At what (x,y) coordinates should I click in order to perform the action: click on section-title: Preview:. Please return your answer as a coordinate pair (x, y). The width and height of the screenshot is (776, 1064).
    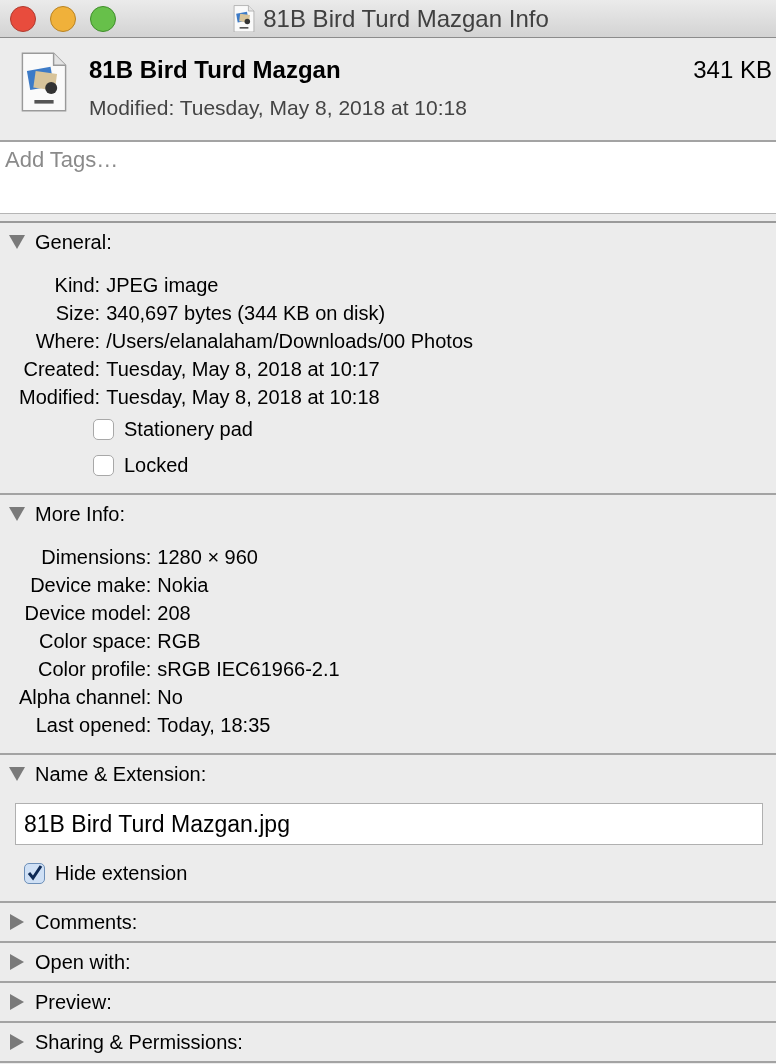
    Looking at the image, I should click on (73, 1002).